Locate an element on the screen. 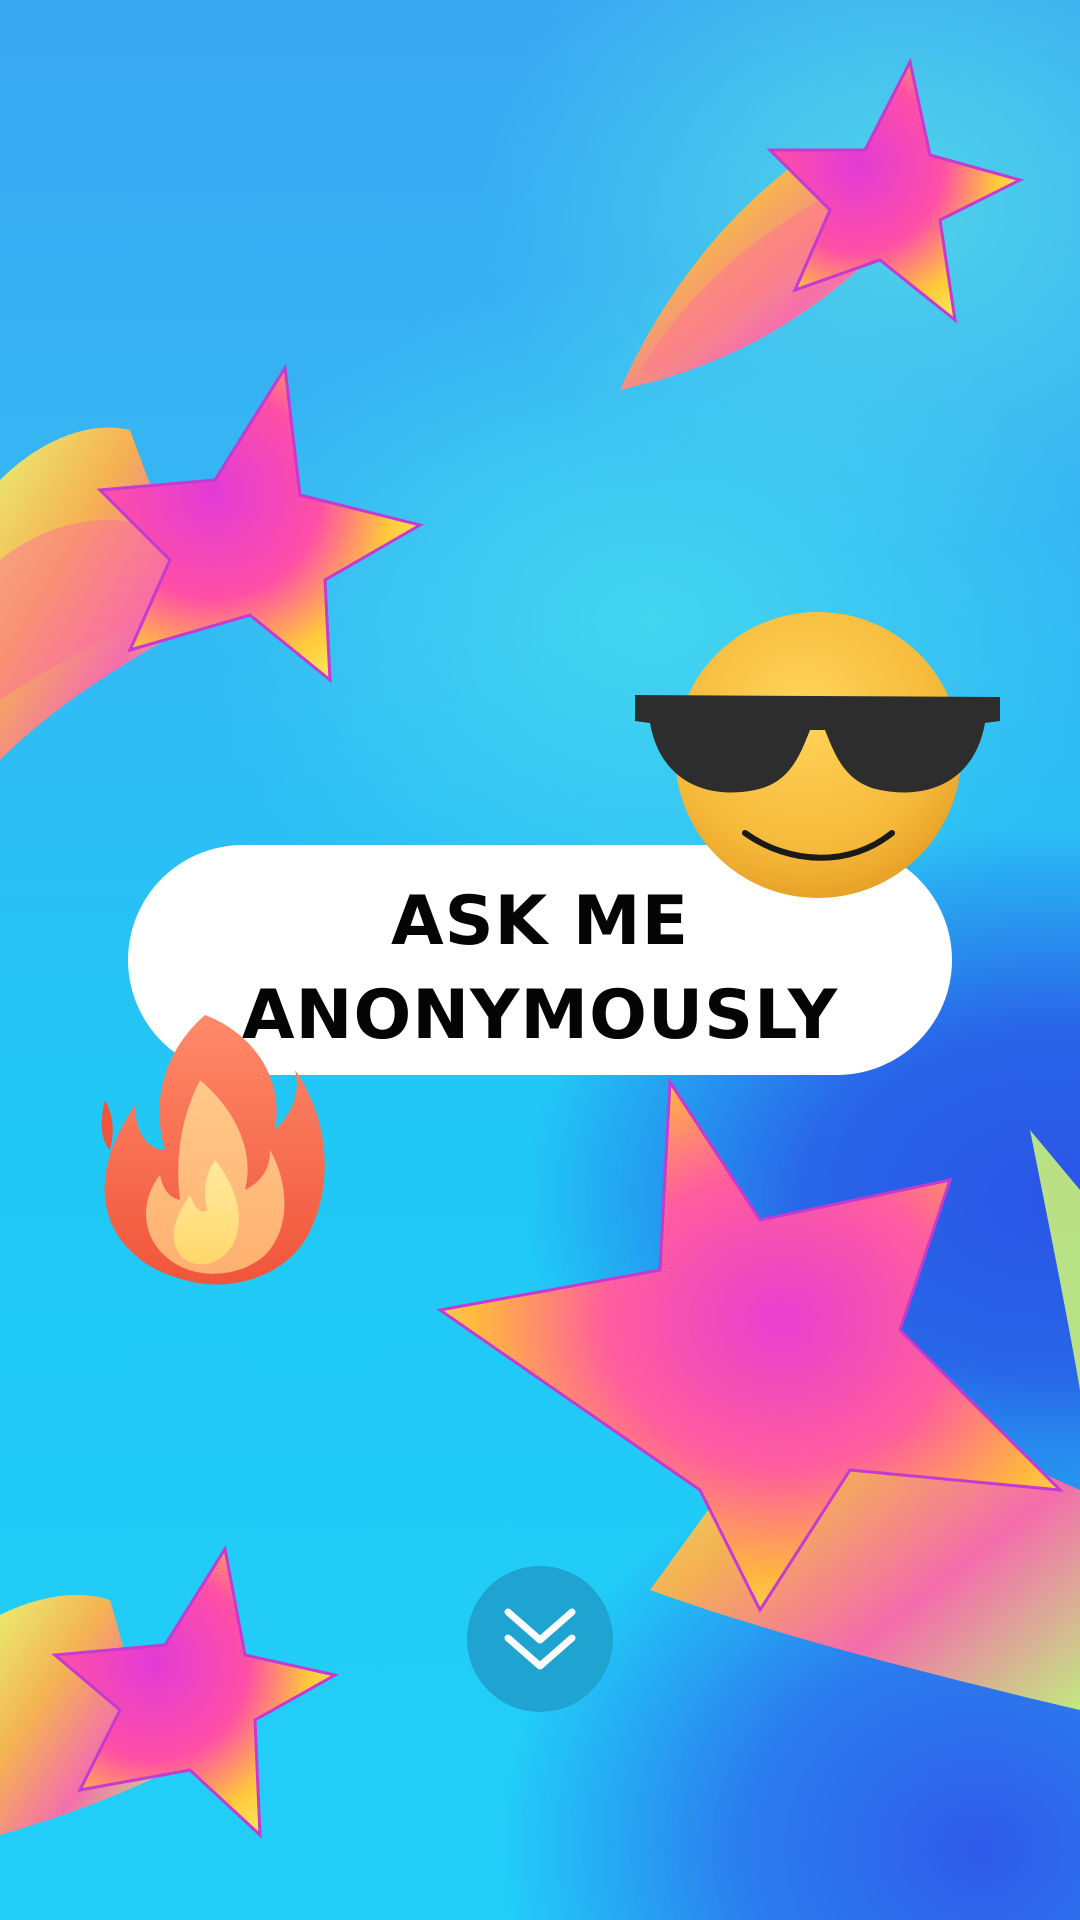 The image size is (1080, 1920). smiling-face-with-sunglasses-icon is located at coordinates (817, 755).